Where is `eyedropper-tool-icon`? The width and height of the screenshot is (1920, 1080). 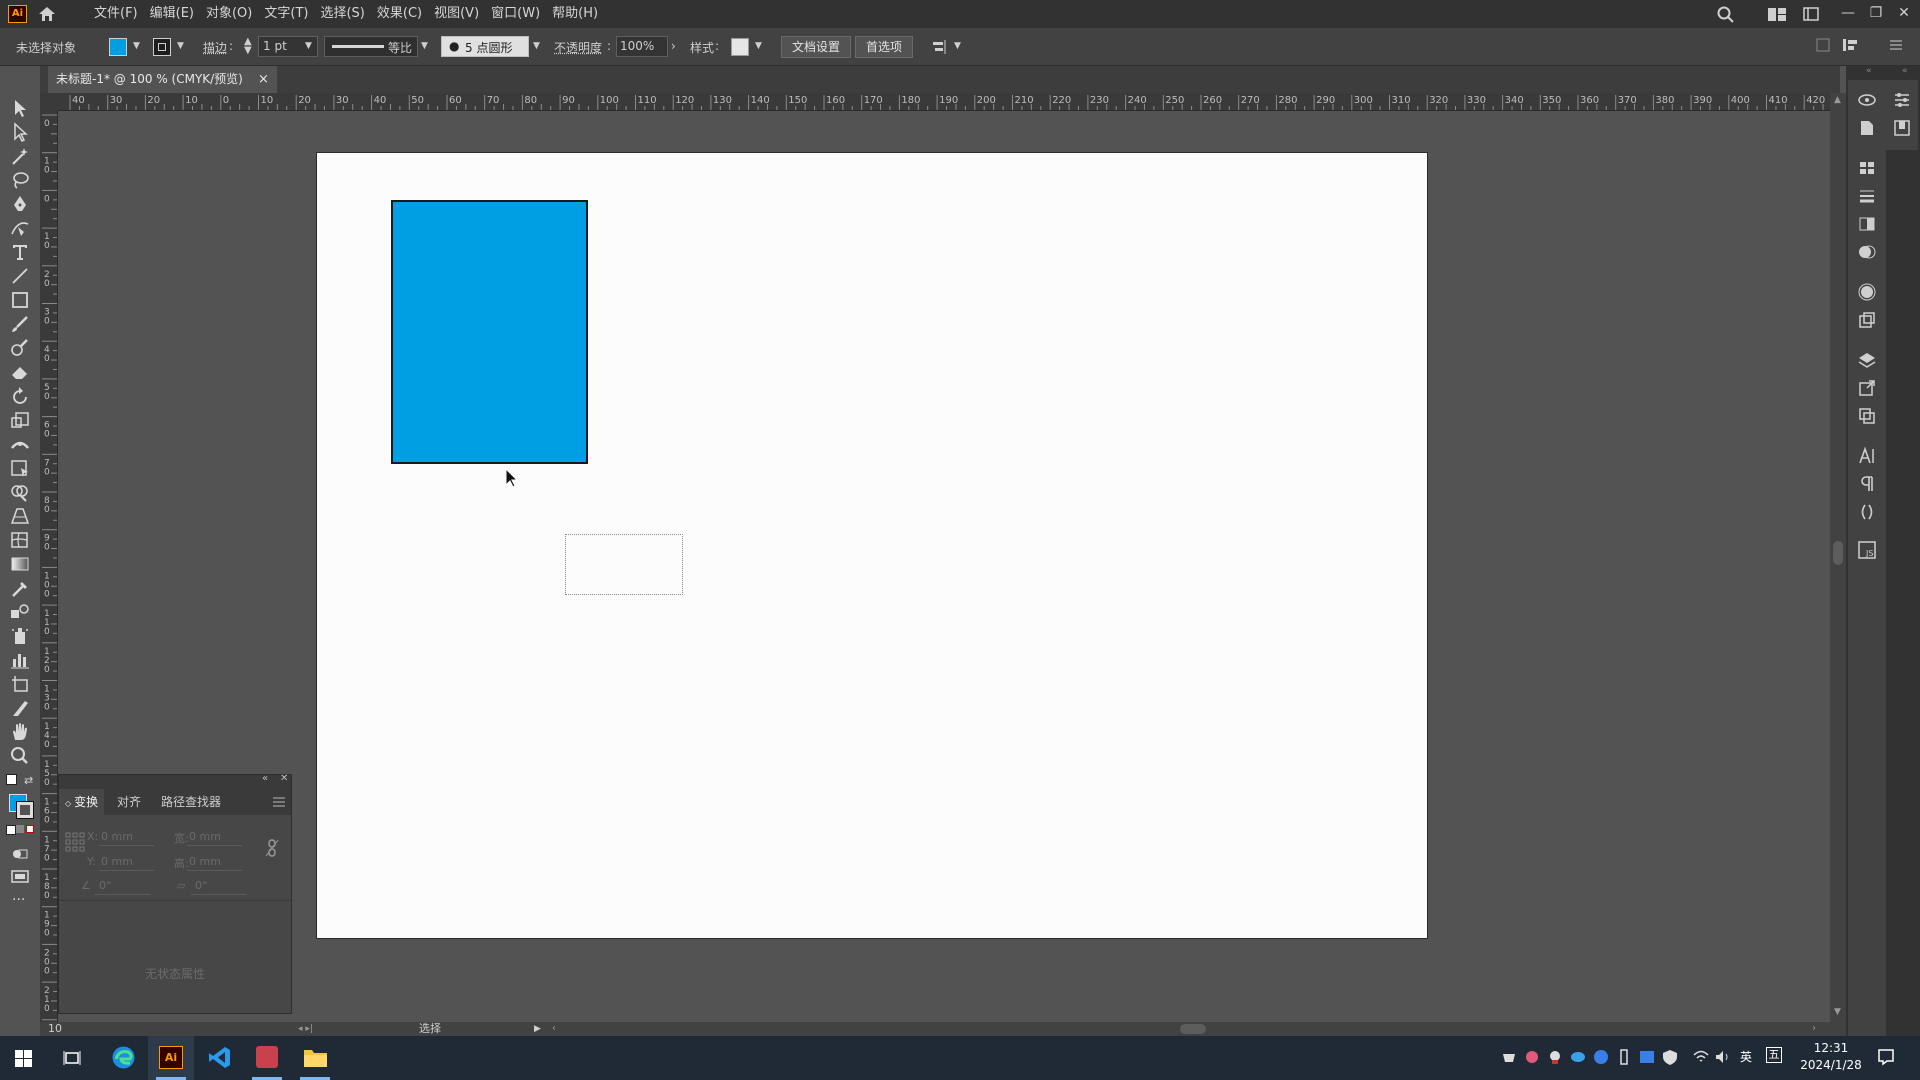 eyedropper-tool-icon is located at coordinates (20, 588).